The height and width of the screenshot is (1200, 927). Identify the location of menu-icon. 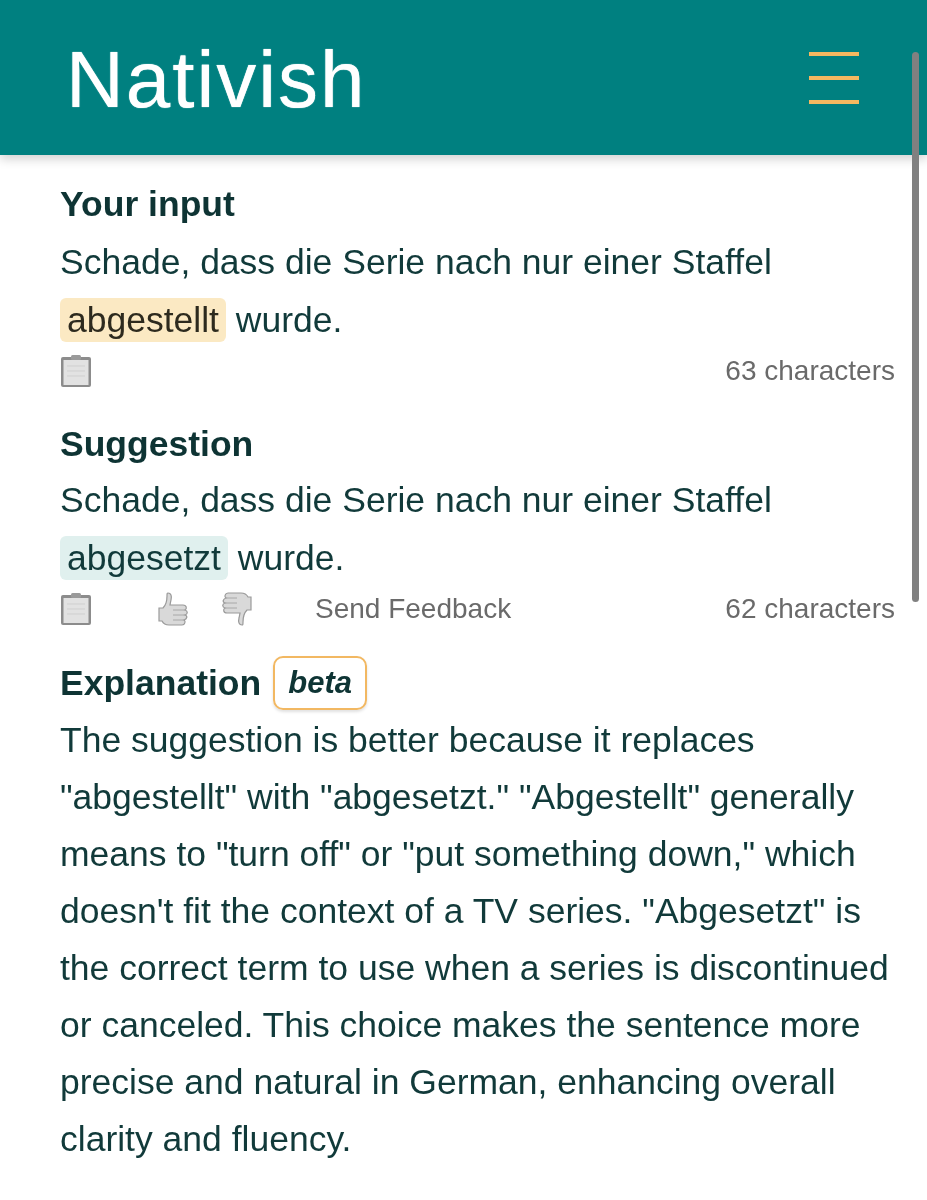
(834, 77).